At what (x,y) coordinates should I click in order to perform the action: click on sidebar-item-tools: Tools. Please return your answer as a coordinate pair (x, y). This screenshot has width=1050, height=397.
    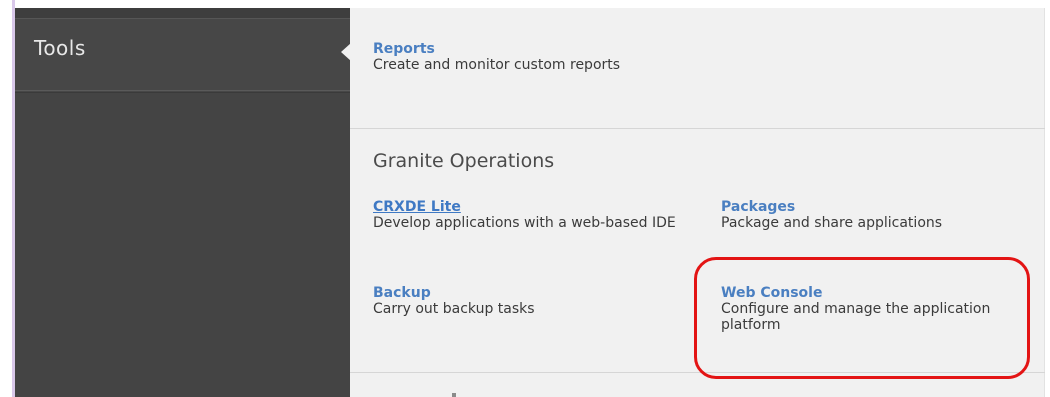
    Looking at the image, I should click on (182, 55).